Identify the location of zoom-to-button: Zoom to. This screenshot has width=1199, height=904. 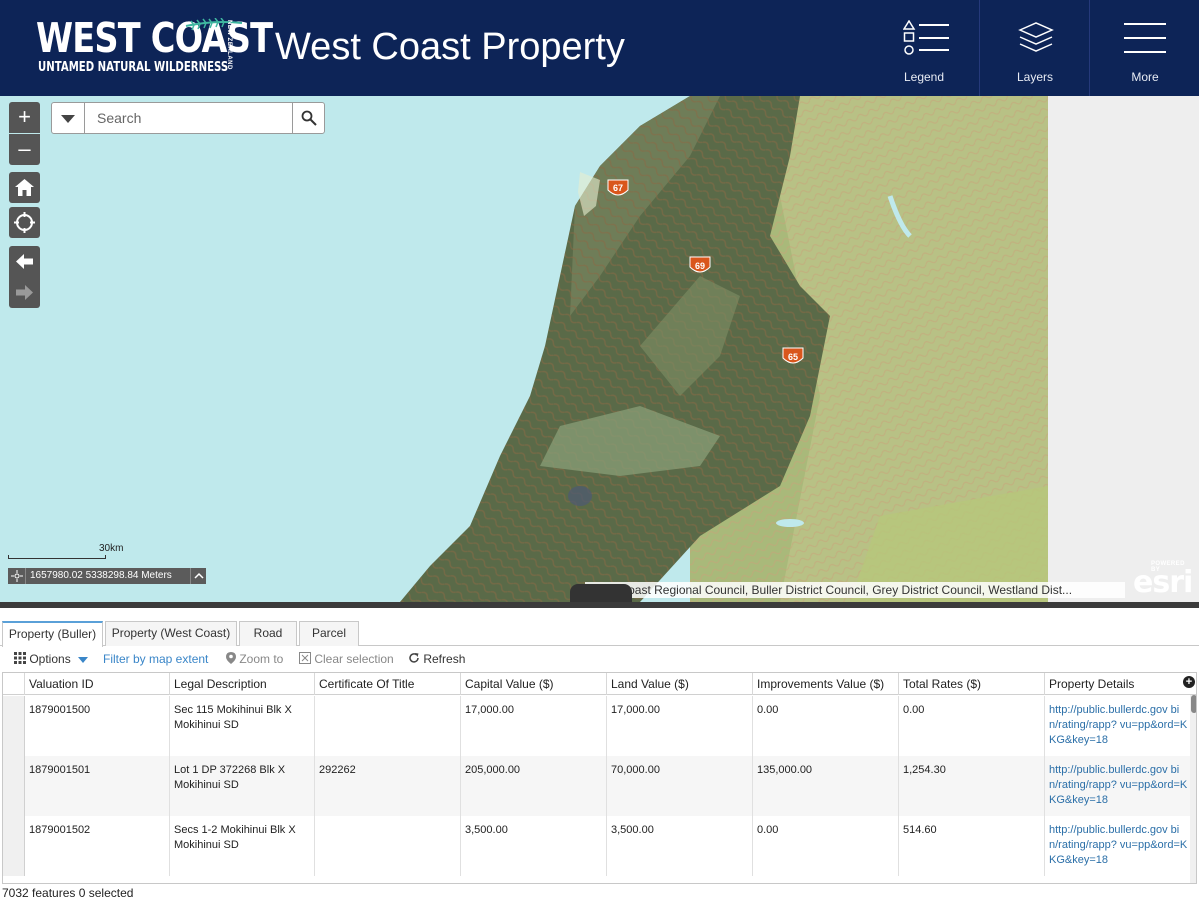
(254, 659).